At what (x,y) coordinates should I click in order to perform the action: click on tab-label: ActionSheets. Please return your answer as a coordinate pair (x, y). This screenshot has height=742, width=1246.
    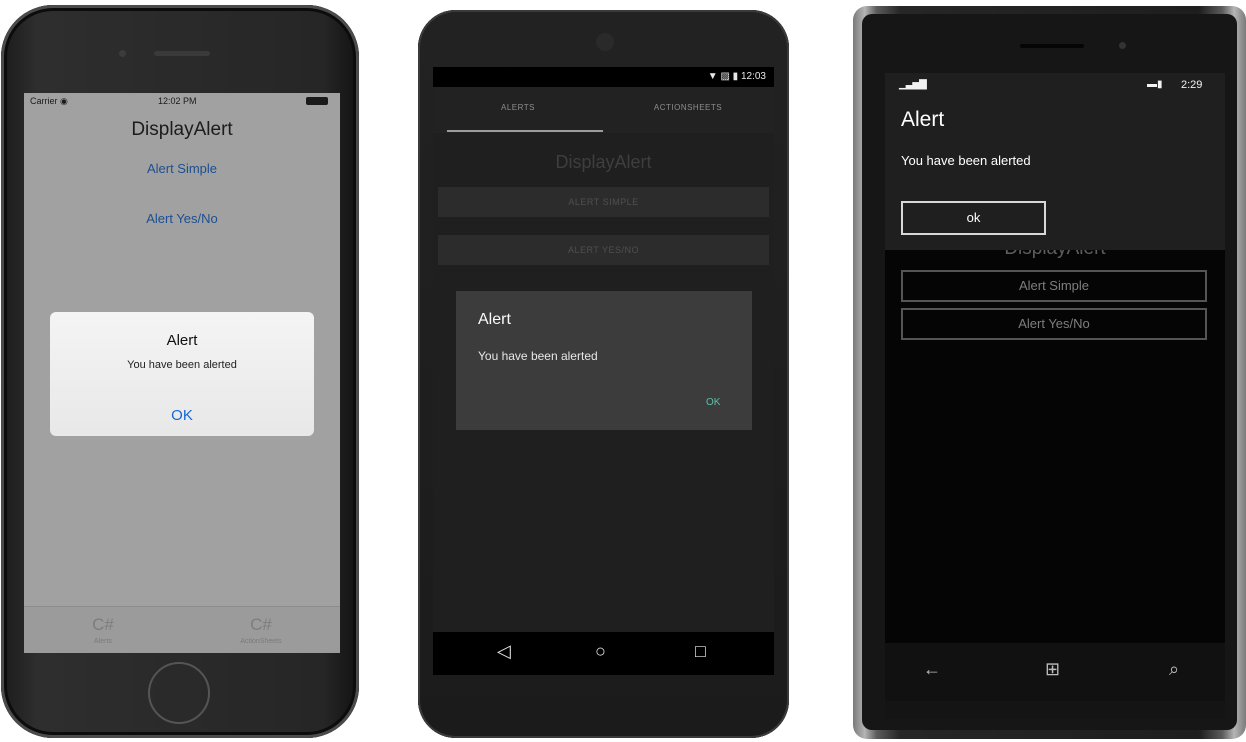
    Looking at the image, I should click on (261, 641).